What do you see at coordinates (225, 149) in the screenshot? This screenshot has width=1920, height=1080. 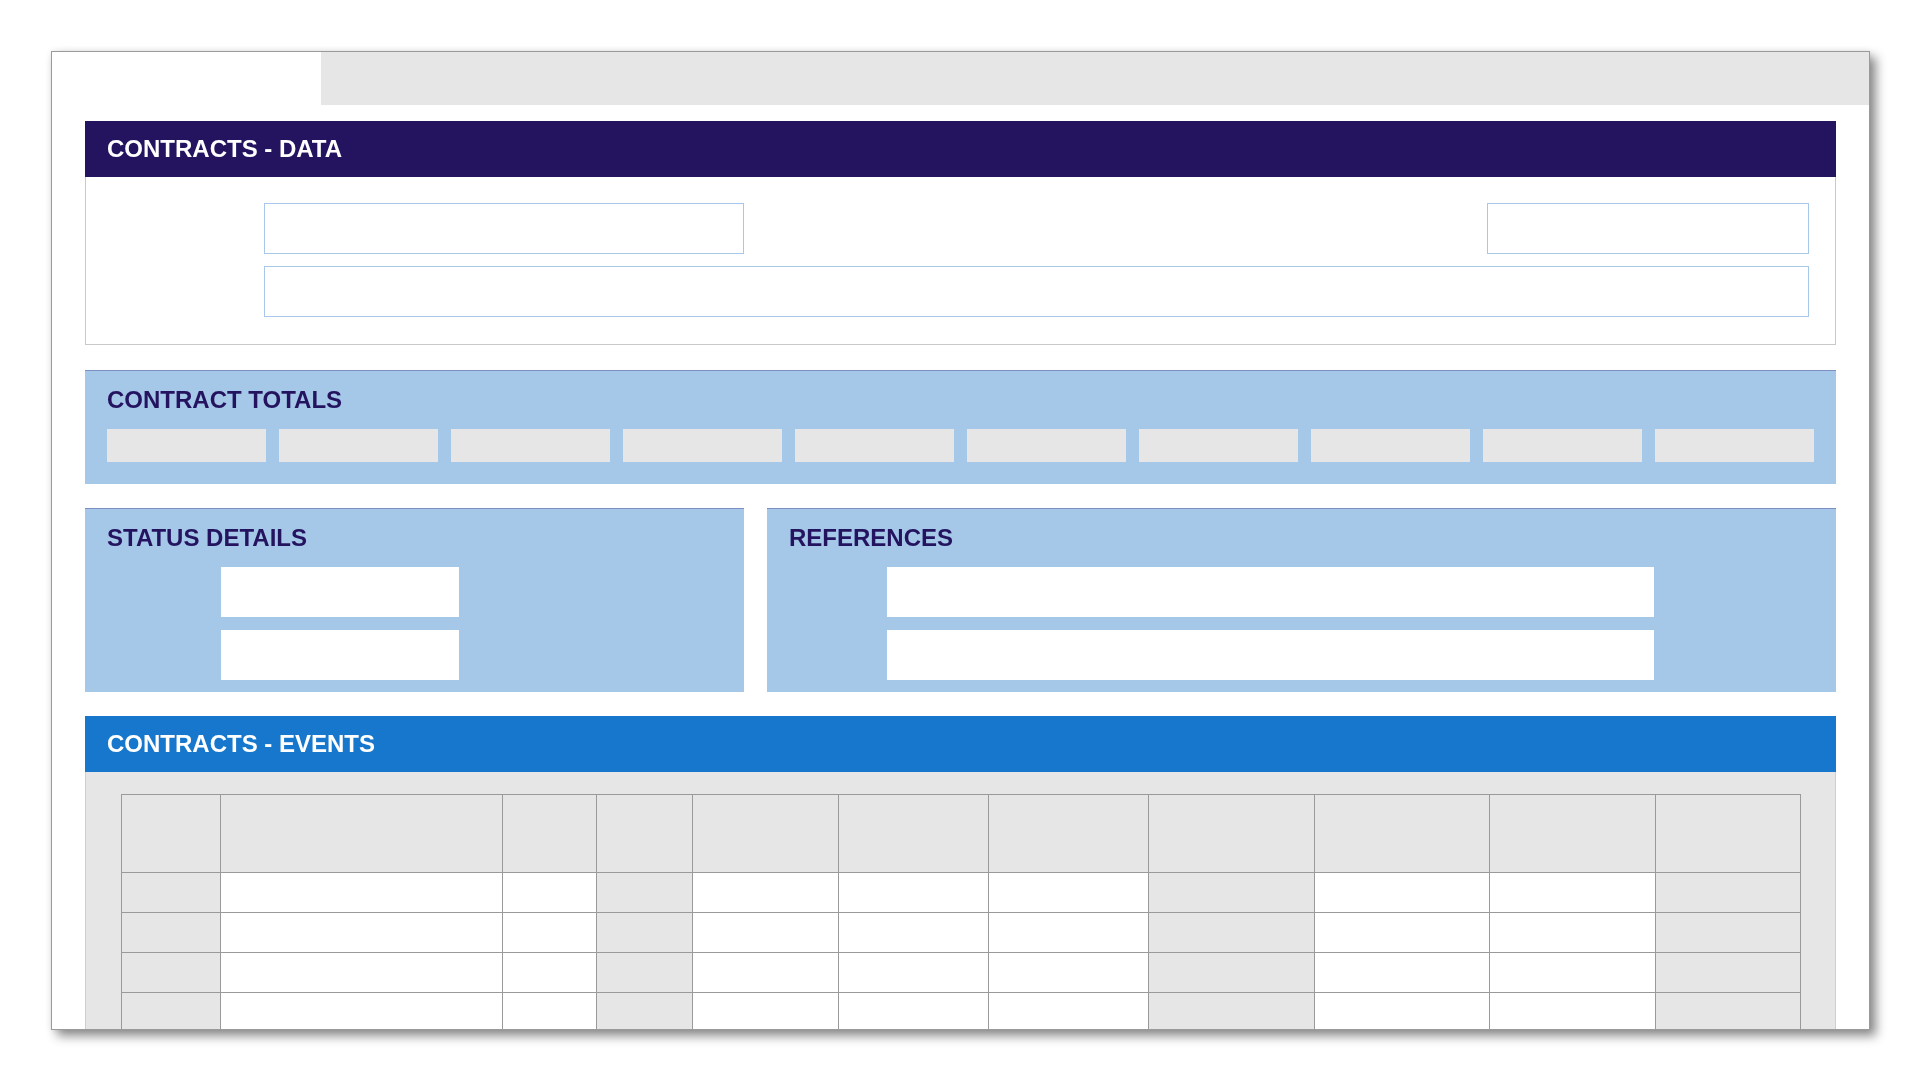 I see `section-title: CONTRACTS - DATA` at bounding box center [225, 149].